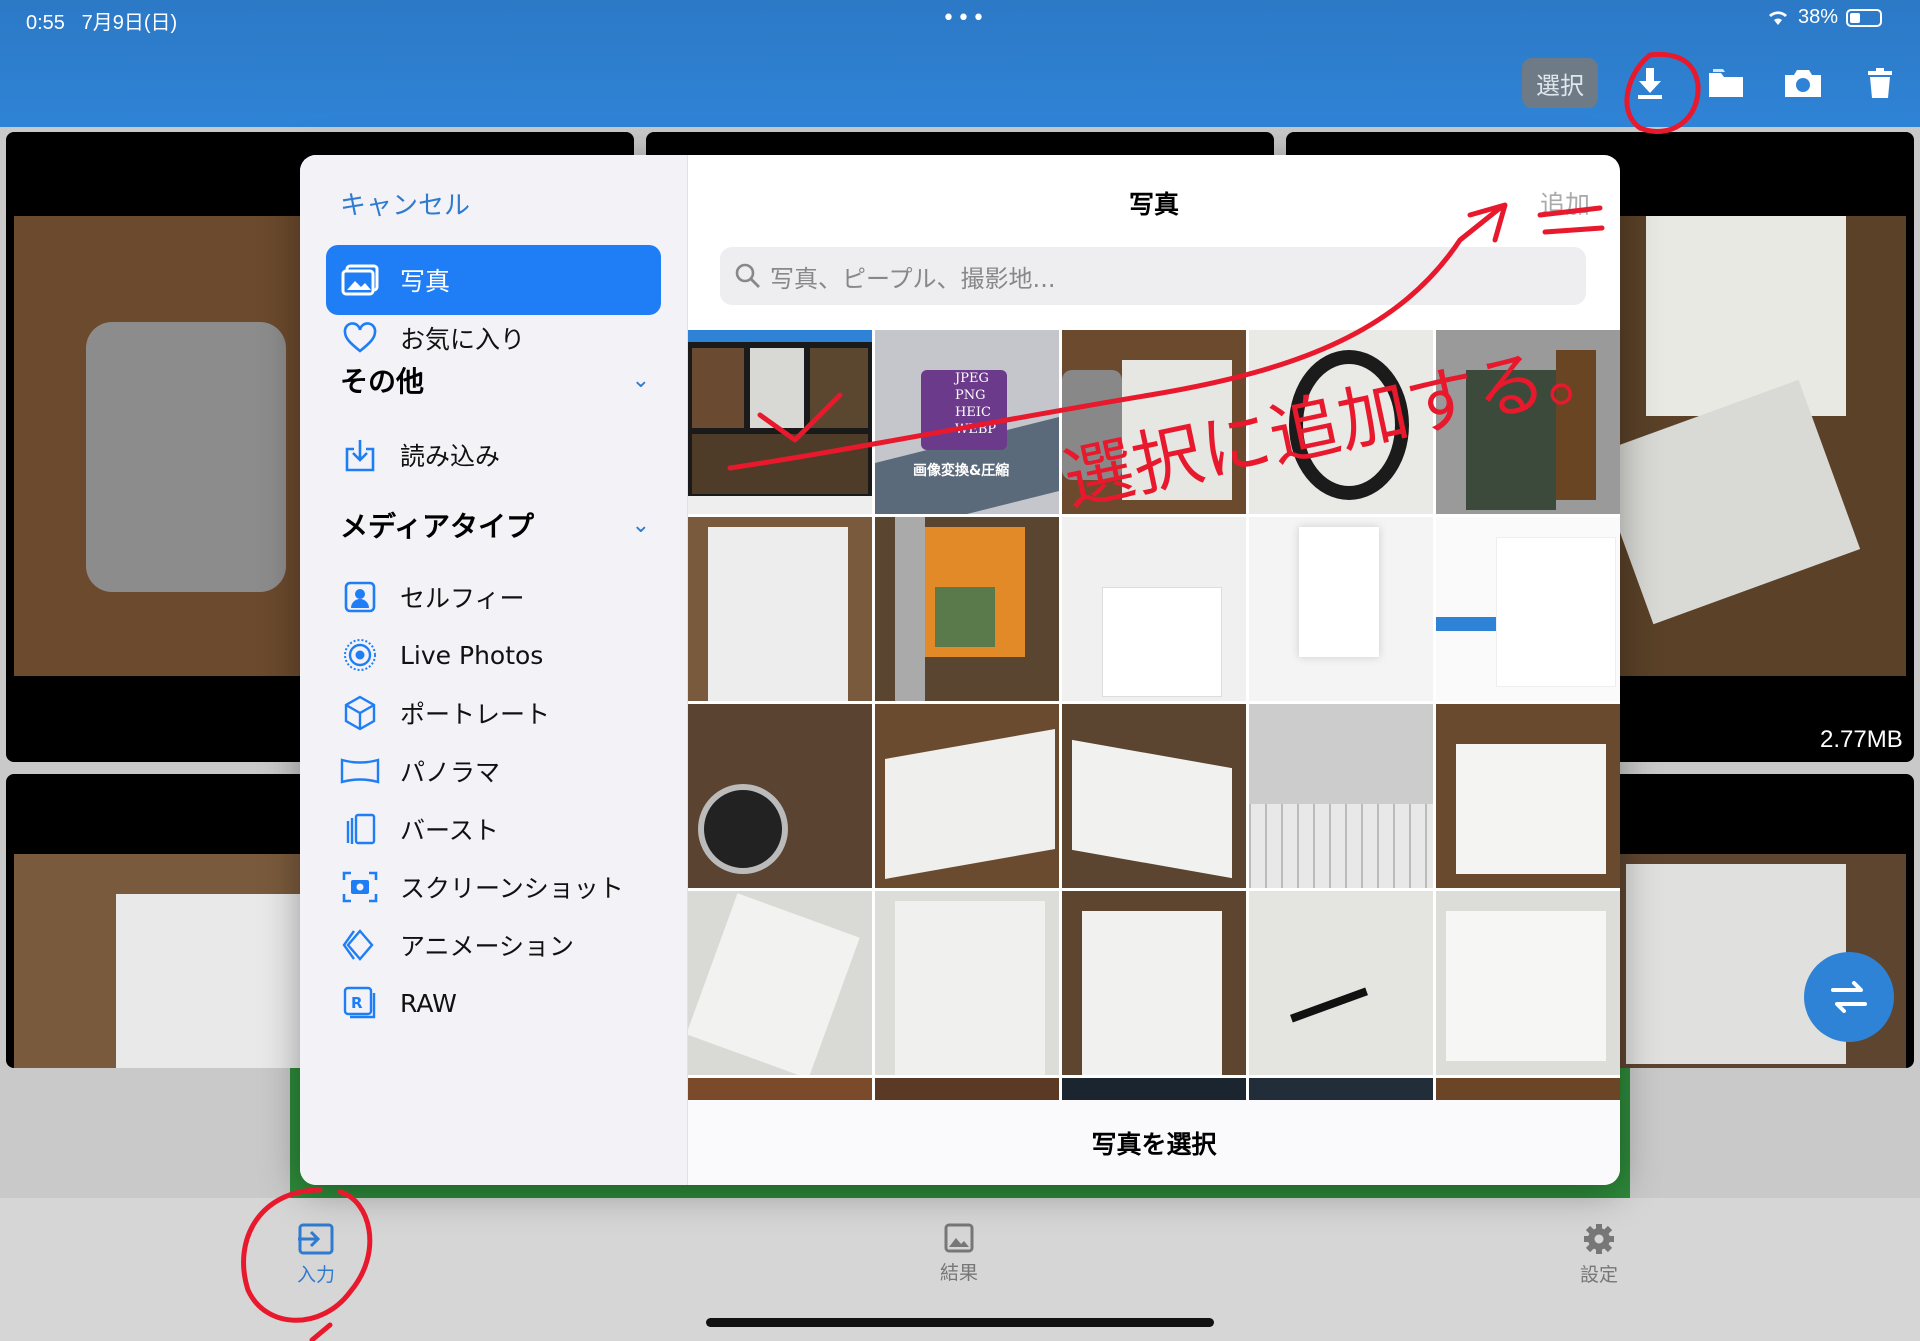 This screenshot has width=1920, height=1341. Describe the element at coordinates (360, 945) in the screenshot. I see `animation-icon` at that location.